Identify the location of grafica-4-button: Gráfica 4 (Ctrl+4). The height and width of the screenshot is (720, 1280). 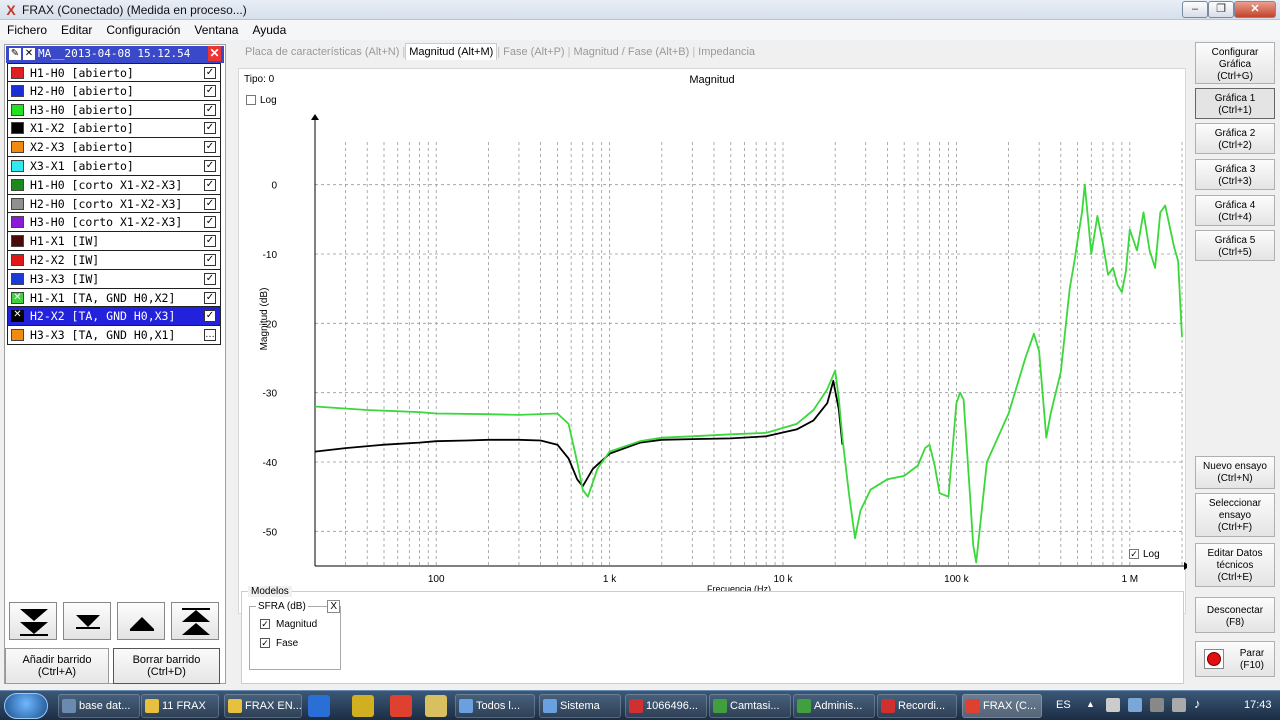
(1235, 210).